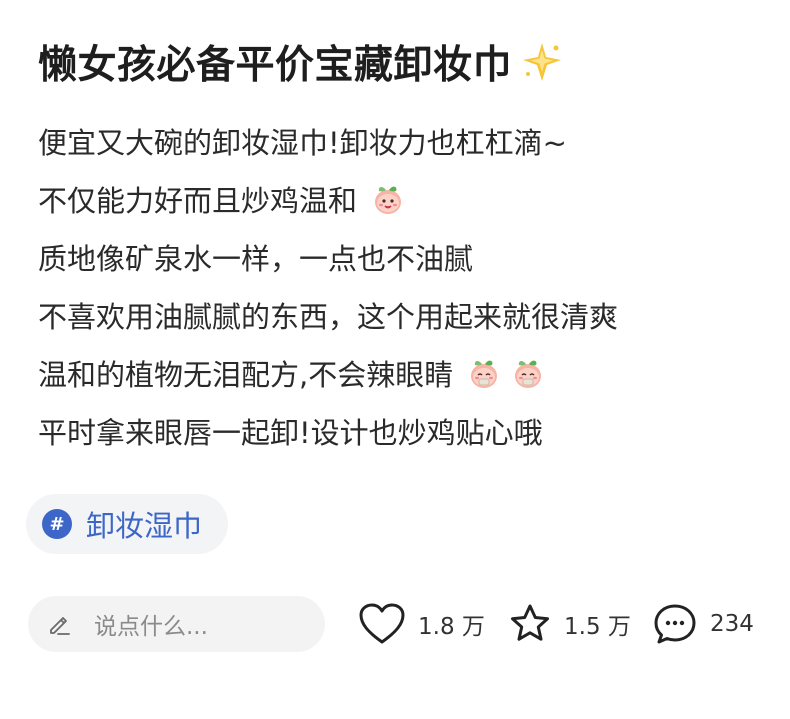 This screenshot has width=790, height=719. What do you see at coordinates (290, 433) in the screenshot?
I see `body-line-text: 平时拿来眼唇一起卸!设计也炒鸡贴心哦` at bounding box center [290, 433].